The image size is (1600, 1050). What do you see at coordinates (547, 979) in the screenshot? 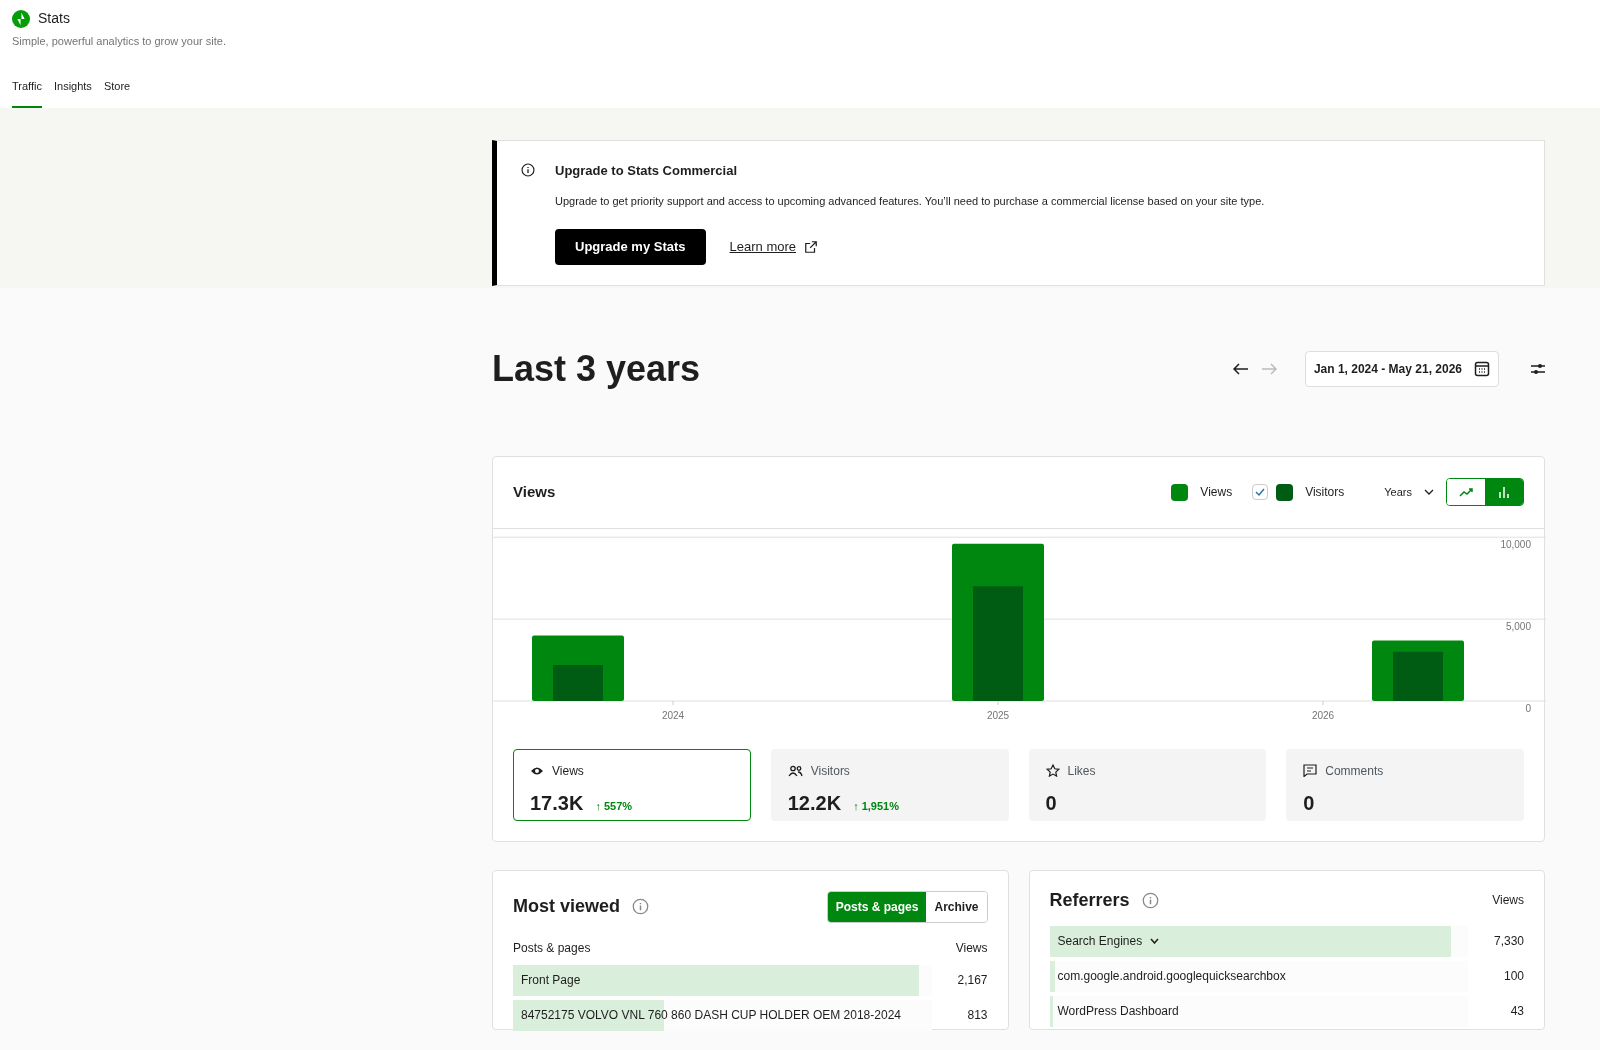
I see `row-link: Front Page` at bounding box center [547, 979].